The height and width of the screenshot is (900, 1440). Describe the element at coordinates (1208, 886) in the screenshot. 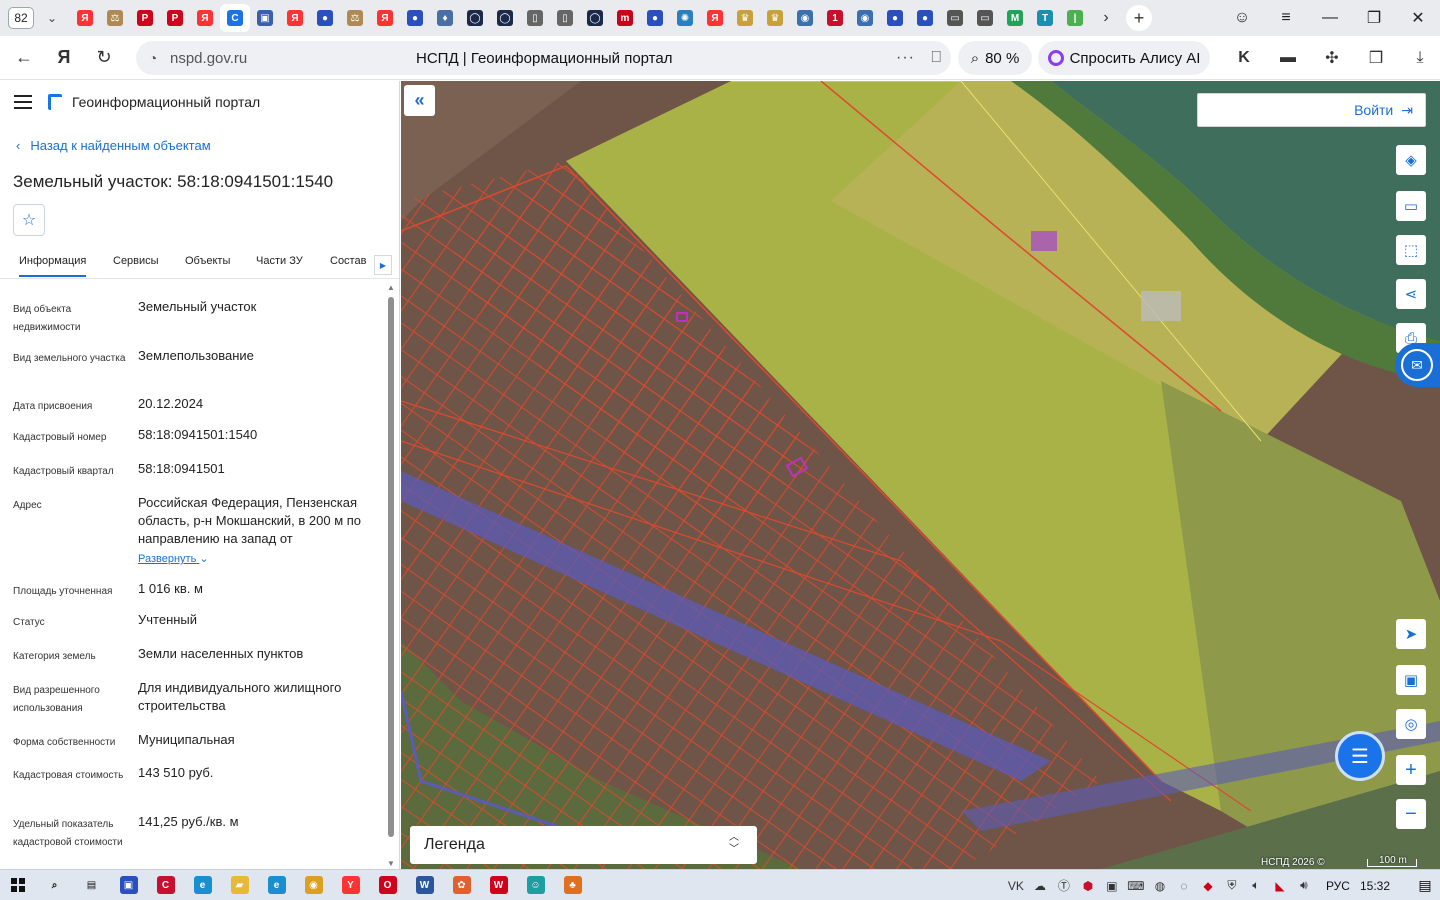

I see `anydesk-icon: ◆` at that location.